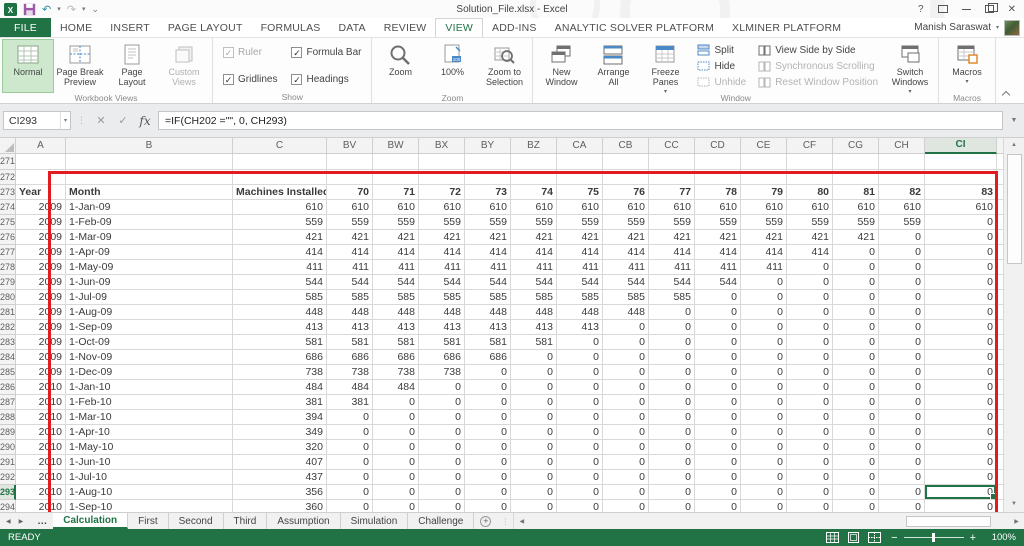 The image size is (1024, 546). What do you see at coordinates (1014, 209) in the screenshot?
I see `vertical-scroll-thumb` at bounding box center [1014, 209].